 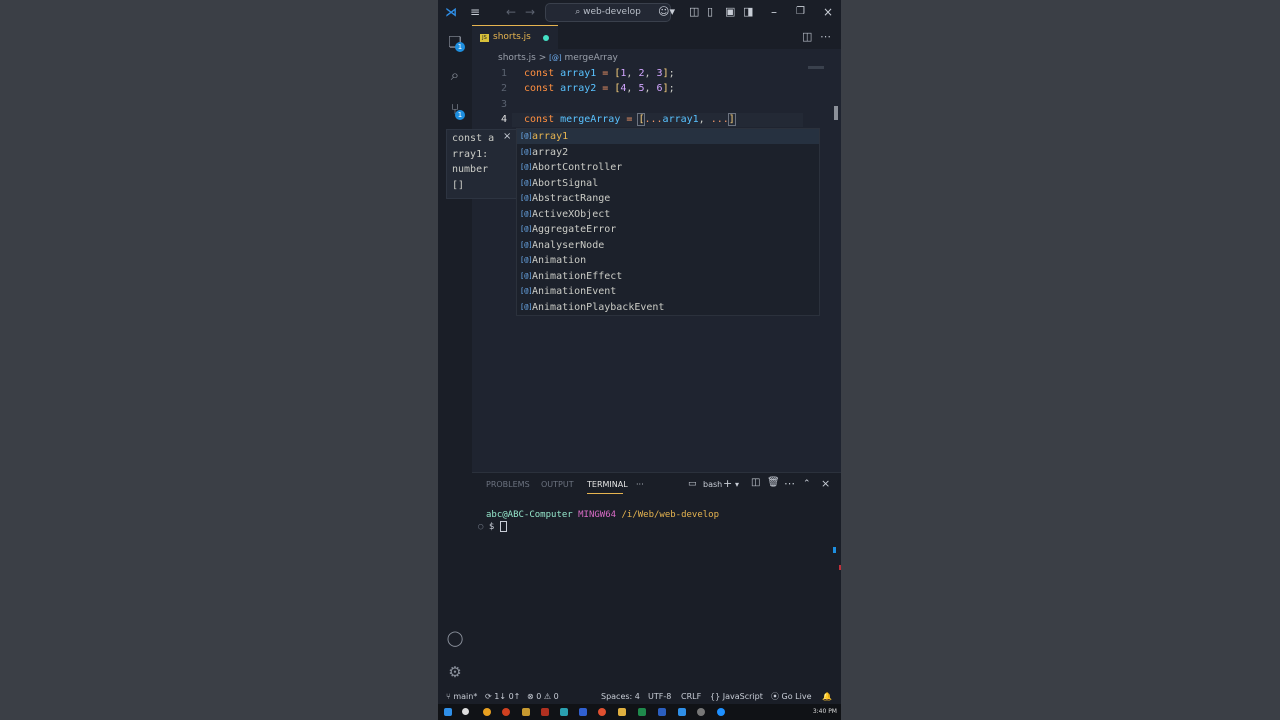 What do you see at coordinates (577, 167) in the screenshot?
I see `suggestion-label: AbortController` at bounding box center [577, 167].